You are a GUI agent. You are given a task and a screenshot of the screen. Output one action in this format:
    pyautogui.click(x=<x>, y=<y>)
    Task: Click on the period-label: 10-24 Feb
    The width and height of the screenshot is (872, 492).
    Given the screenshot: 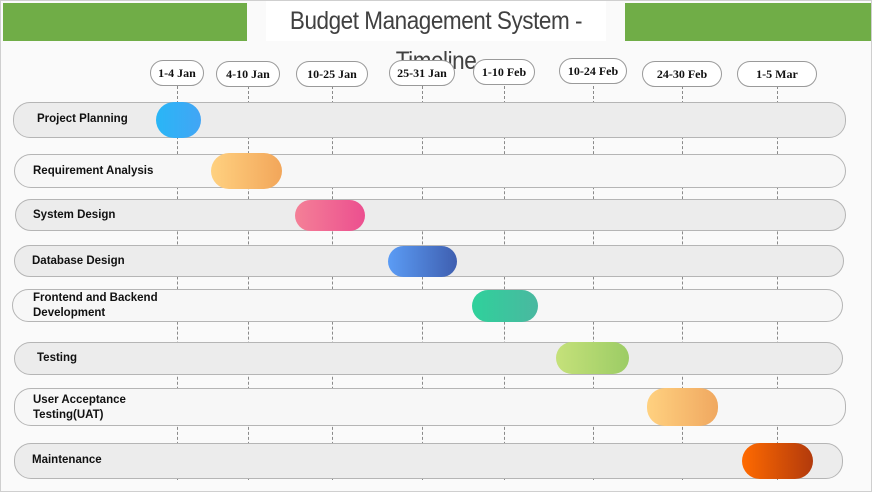 What is the action you would take?
    pyautogui.click(x=593, y=71)
    